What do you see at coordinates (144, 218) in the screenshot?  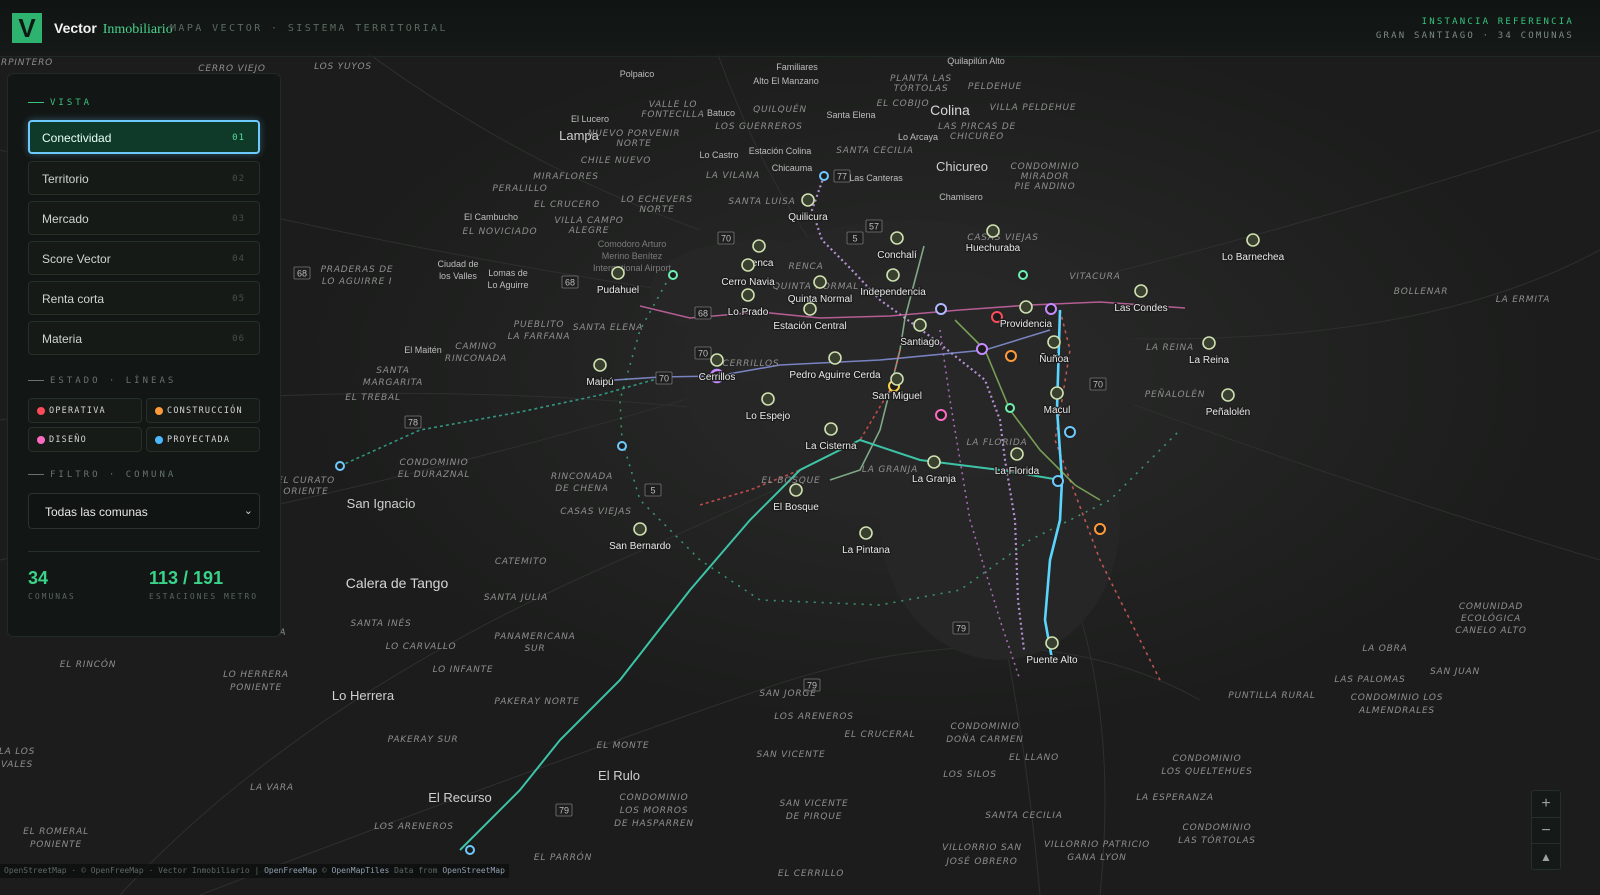 I see `view-button-mercado: Mercado 03` at bounding box center [144, 218].